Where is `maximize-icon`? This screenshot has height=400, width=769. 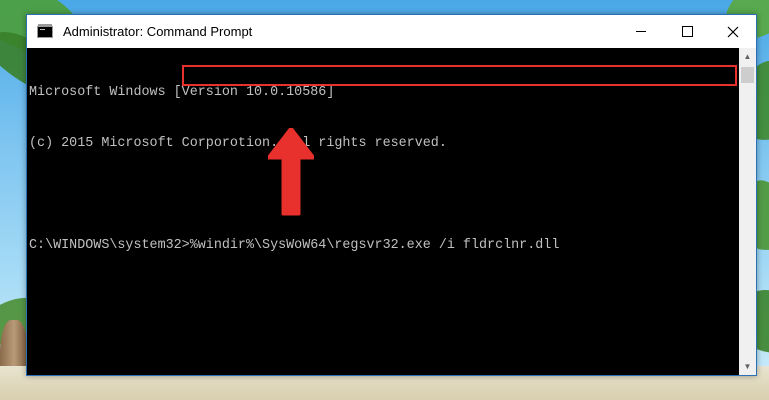 maximize-icon is located at coordinates (687, 31).